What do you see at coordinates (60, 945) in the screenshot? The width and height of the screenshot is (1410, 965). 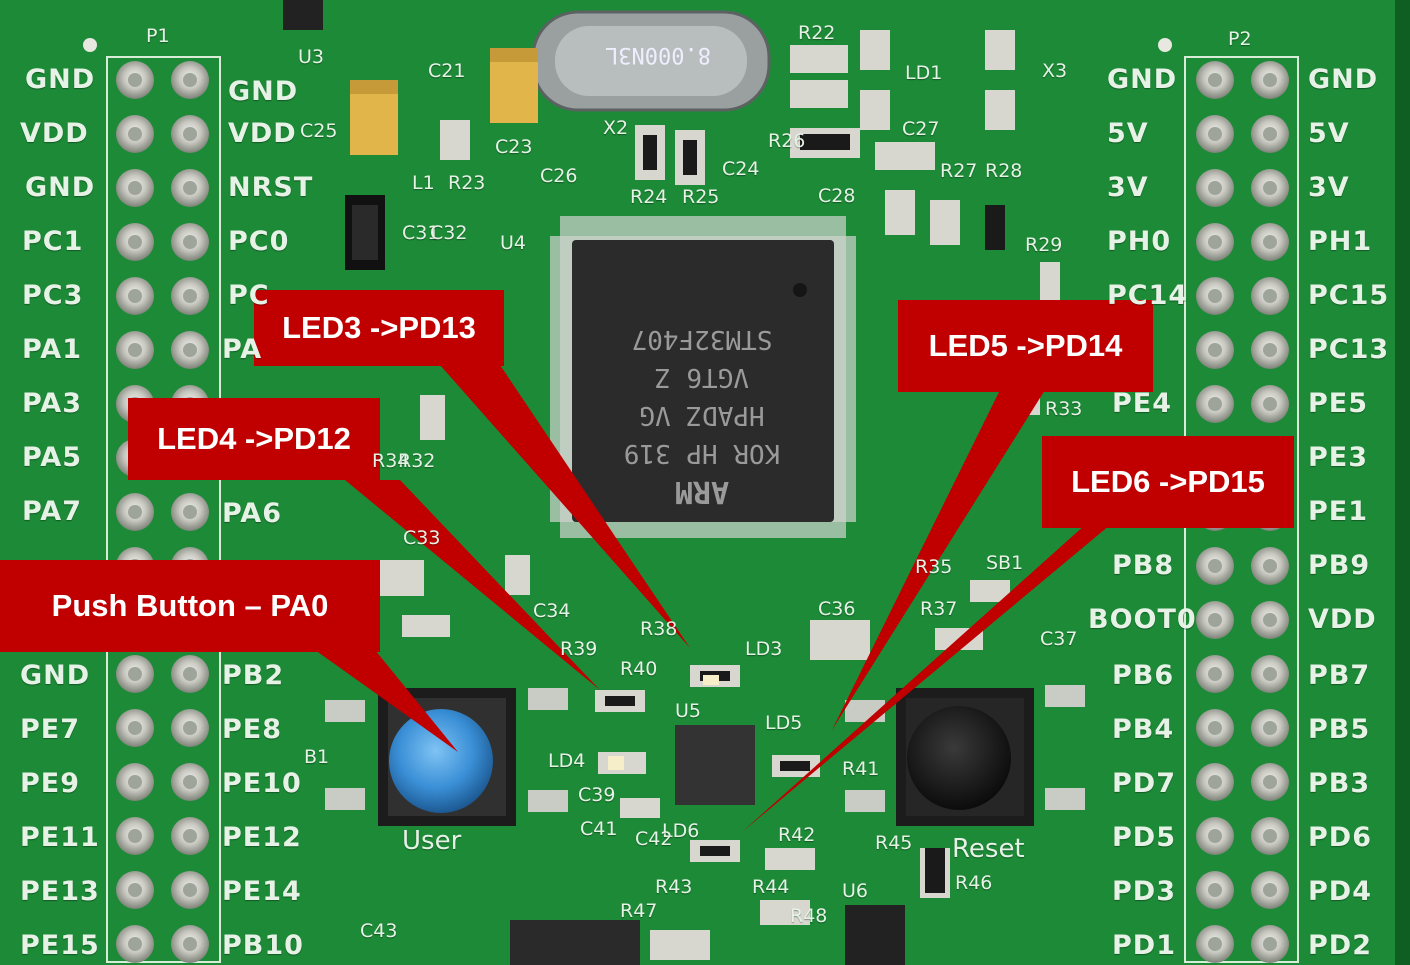 I see `p1-left-label: PE15` at bounding box center [60, 945].